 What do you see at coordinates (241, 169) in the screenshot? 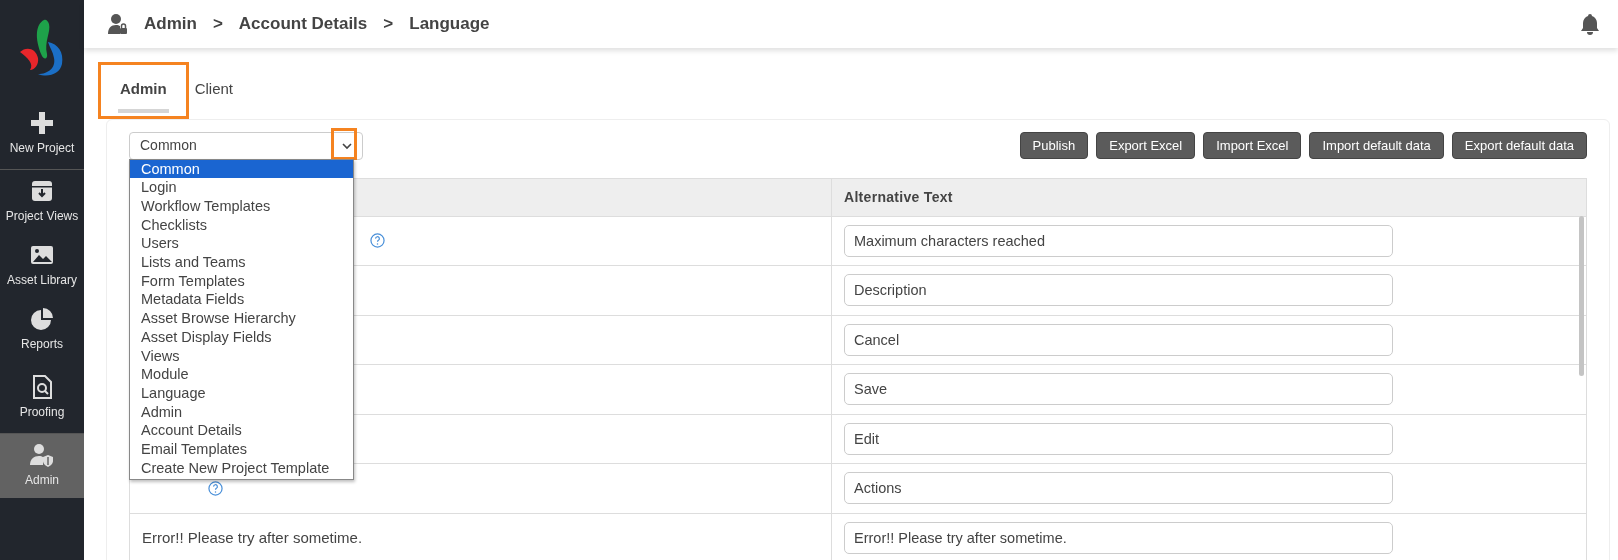
I see `dropdown-option: Common` at bounding box center [241, 169].